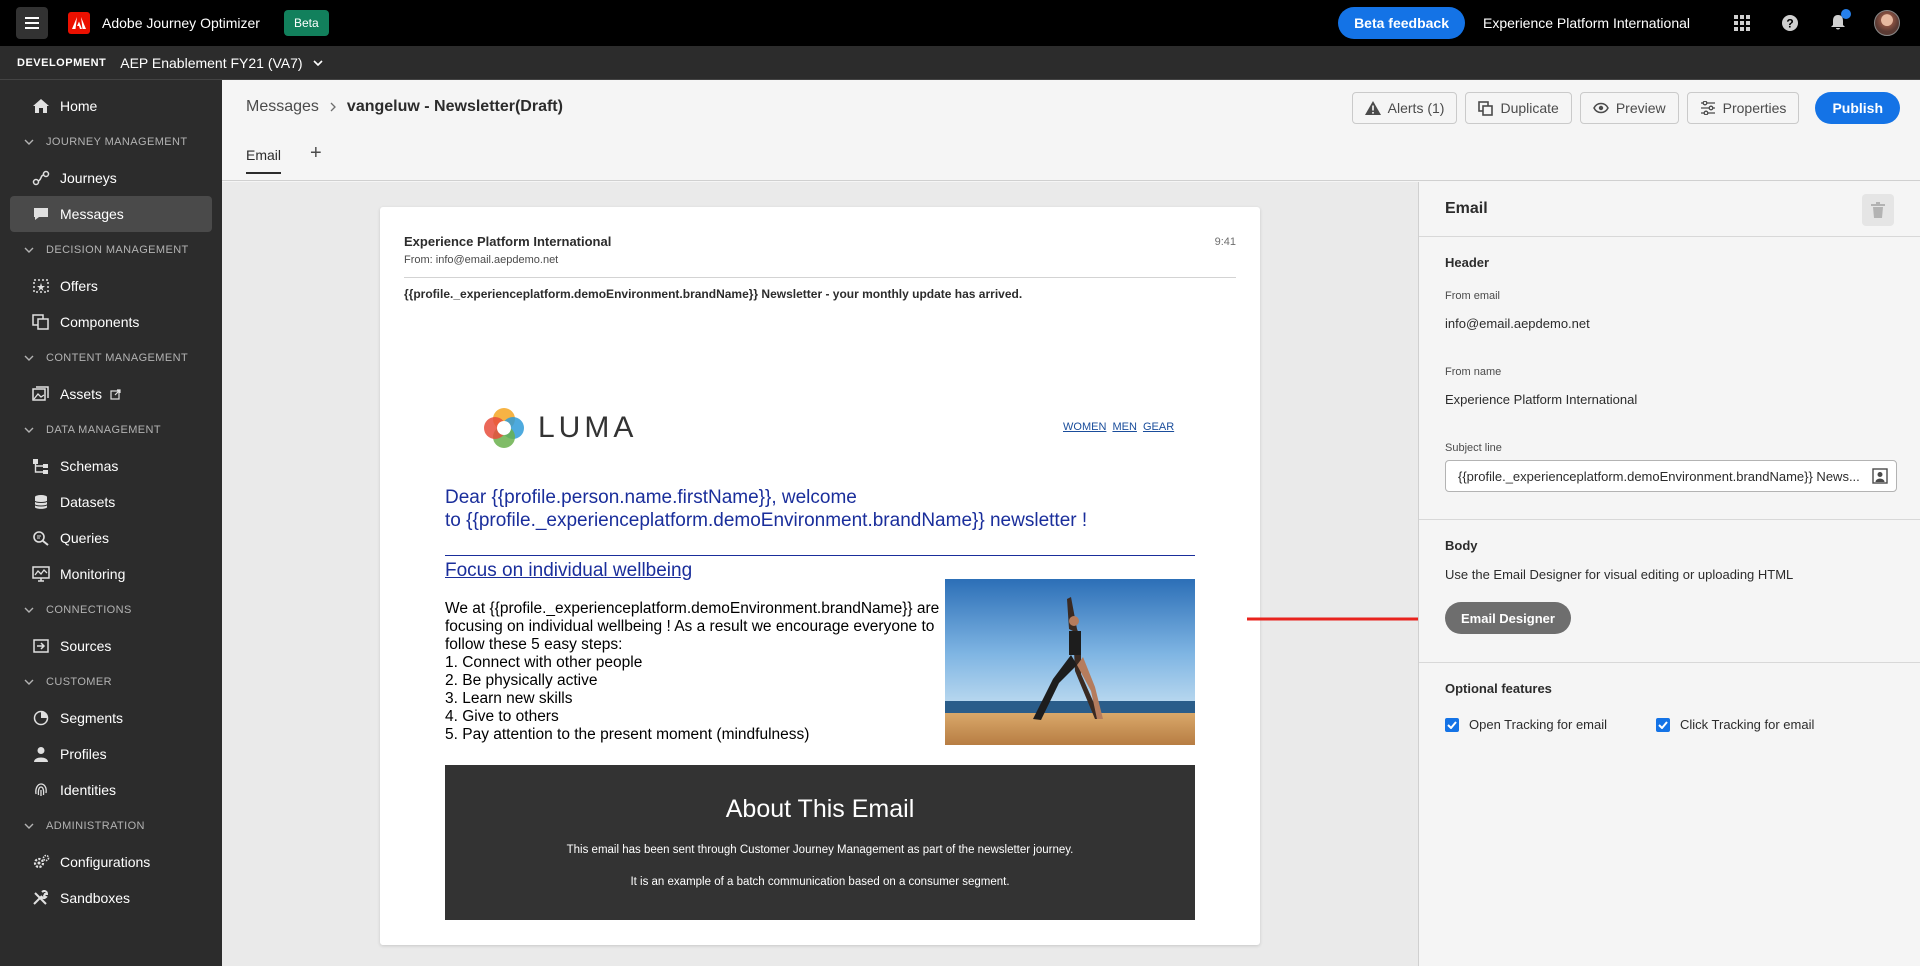 This screenshot has width=1920, height=966. Describe the element at coordinates (1401, 23) in the screenshot. I see `beta-feedback-button: Beta feedback` at that location.